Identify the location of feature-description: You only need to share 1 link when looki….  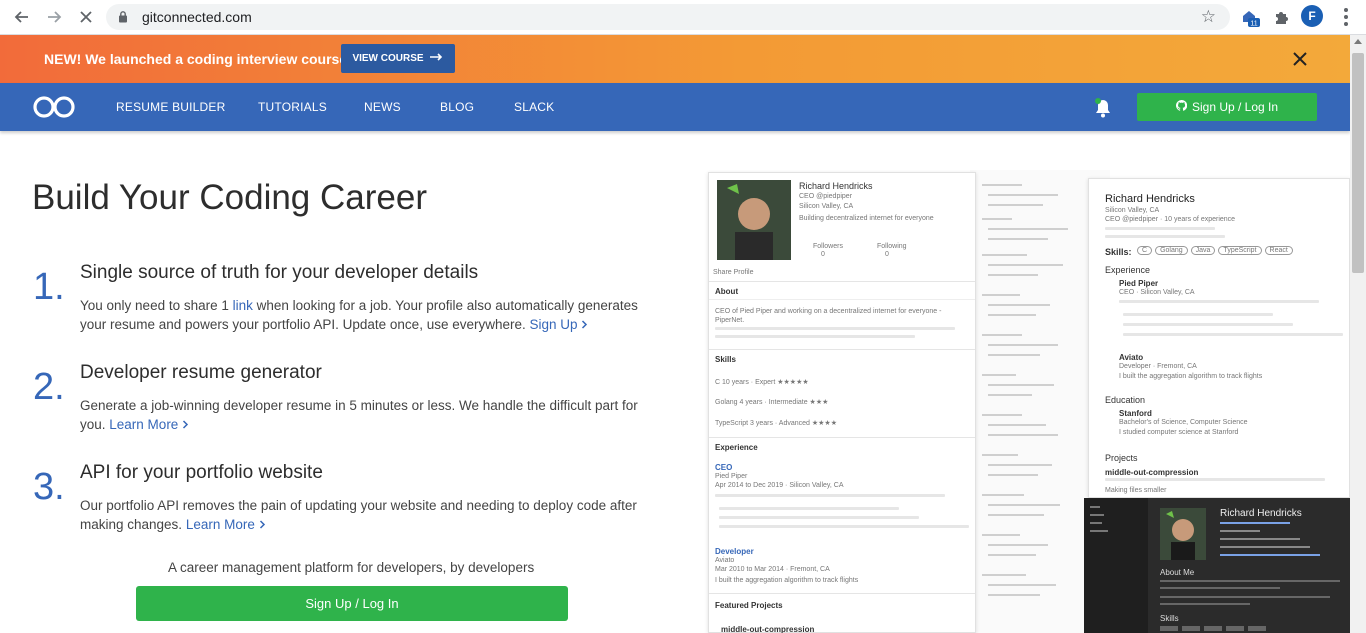
(359, 315).